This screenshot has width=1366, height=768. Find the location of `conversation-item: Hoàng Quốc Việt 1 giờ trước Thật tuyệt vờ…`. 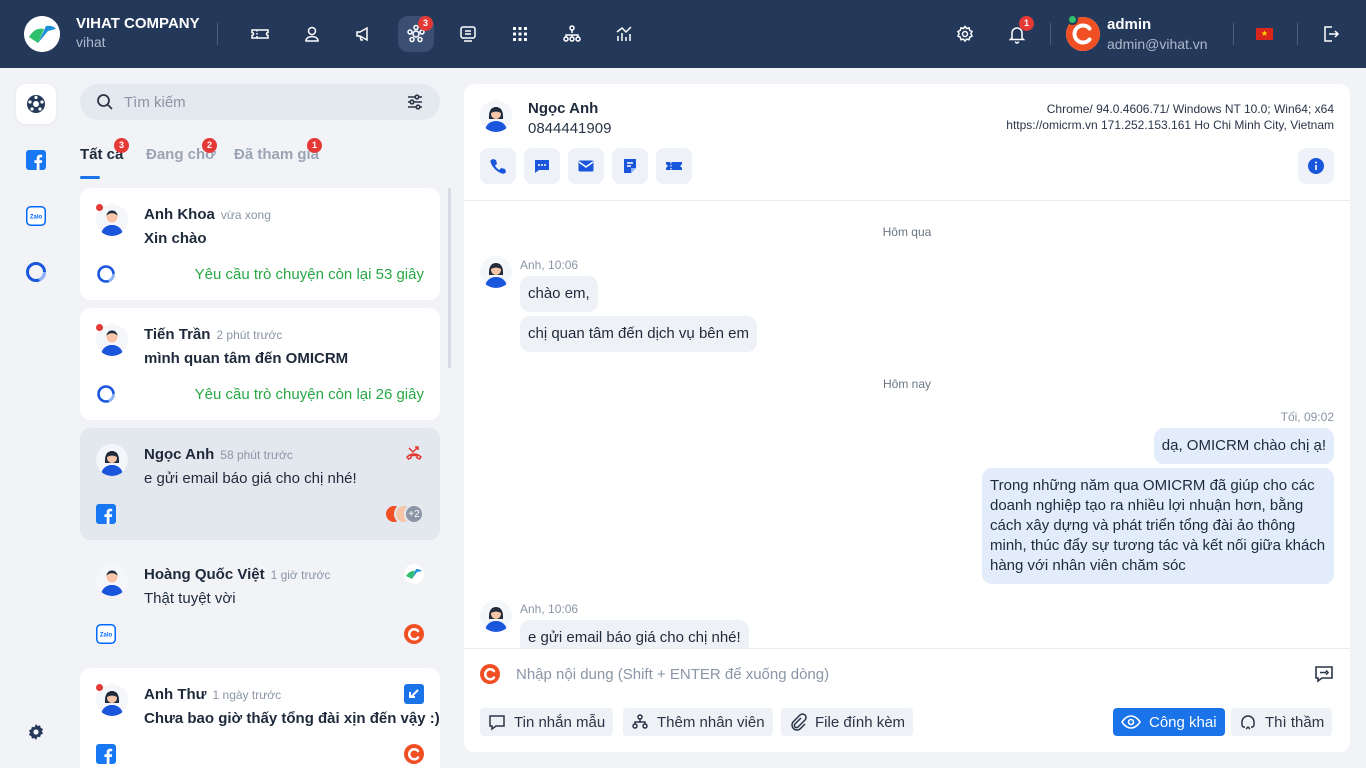

conversation-item: Hoàng Quốc Việt 1 giờ trước Thật tuyệt vờ… is located at coordinates (260, 604).